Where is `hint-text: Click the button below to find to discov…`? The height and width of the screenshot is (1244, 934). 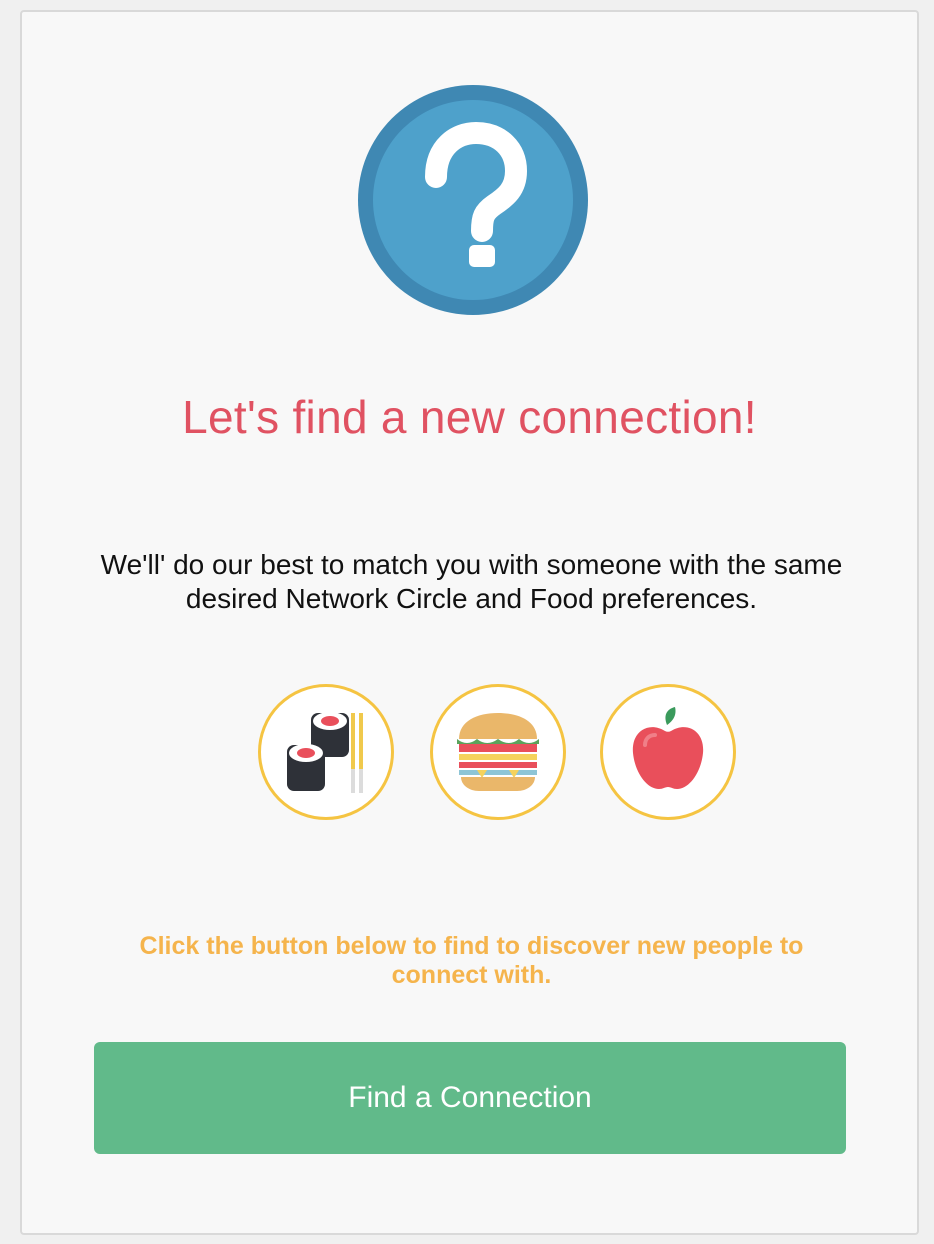 hint-text: Click the button below to find to discov… is located at coordinates (471, 960).